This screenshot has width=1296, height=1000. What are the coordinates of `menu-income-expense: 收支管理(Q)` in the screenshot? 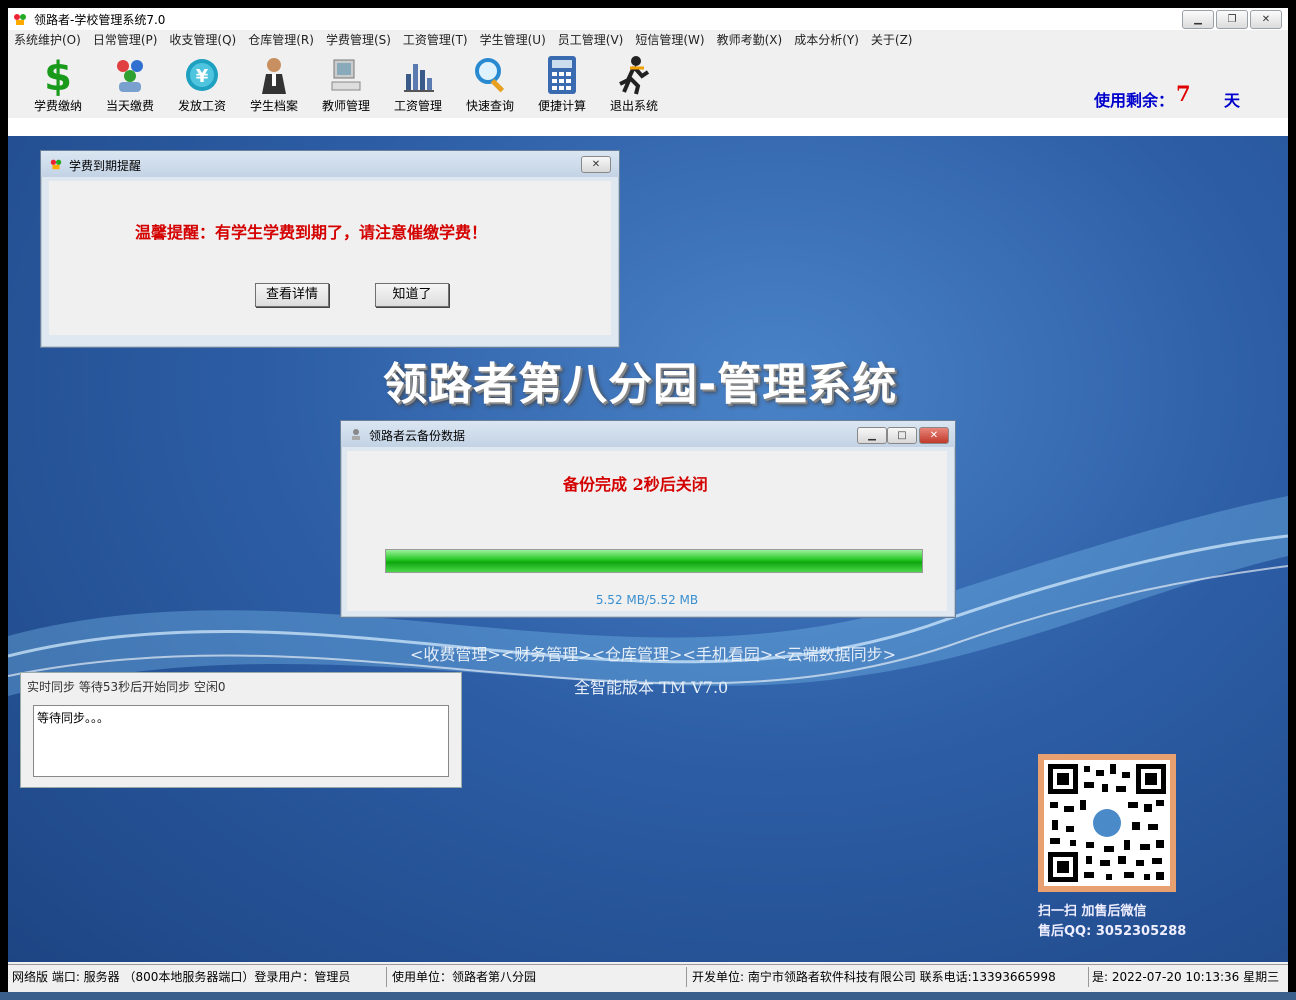 It's located at (202, 40).